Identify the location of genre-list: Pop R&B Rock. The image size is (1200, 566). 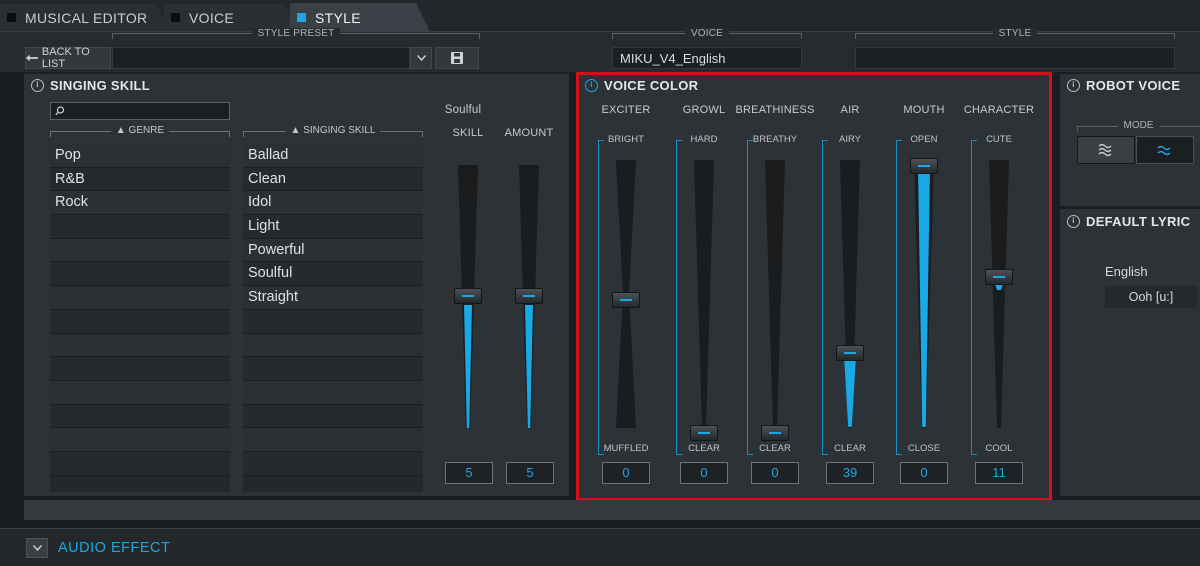
(140, 318).